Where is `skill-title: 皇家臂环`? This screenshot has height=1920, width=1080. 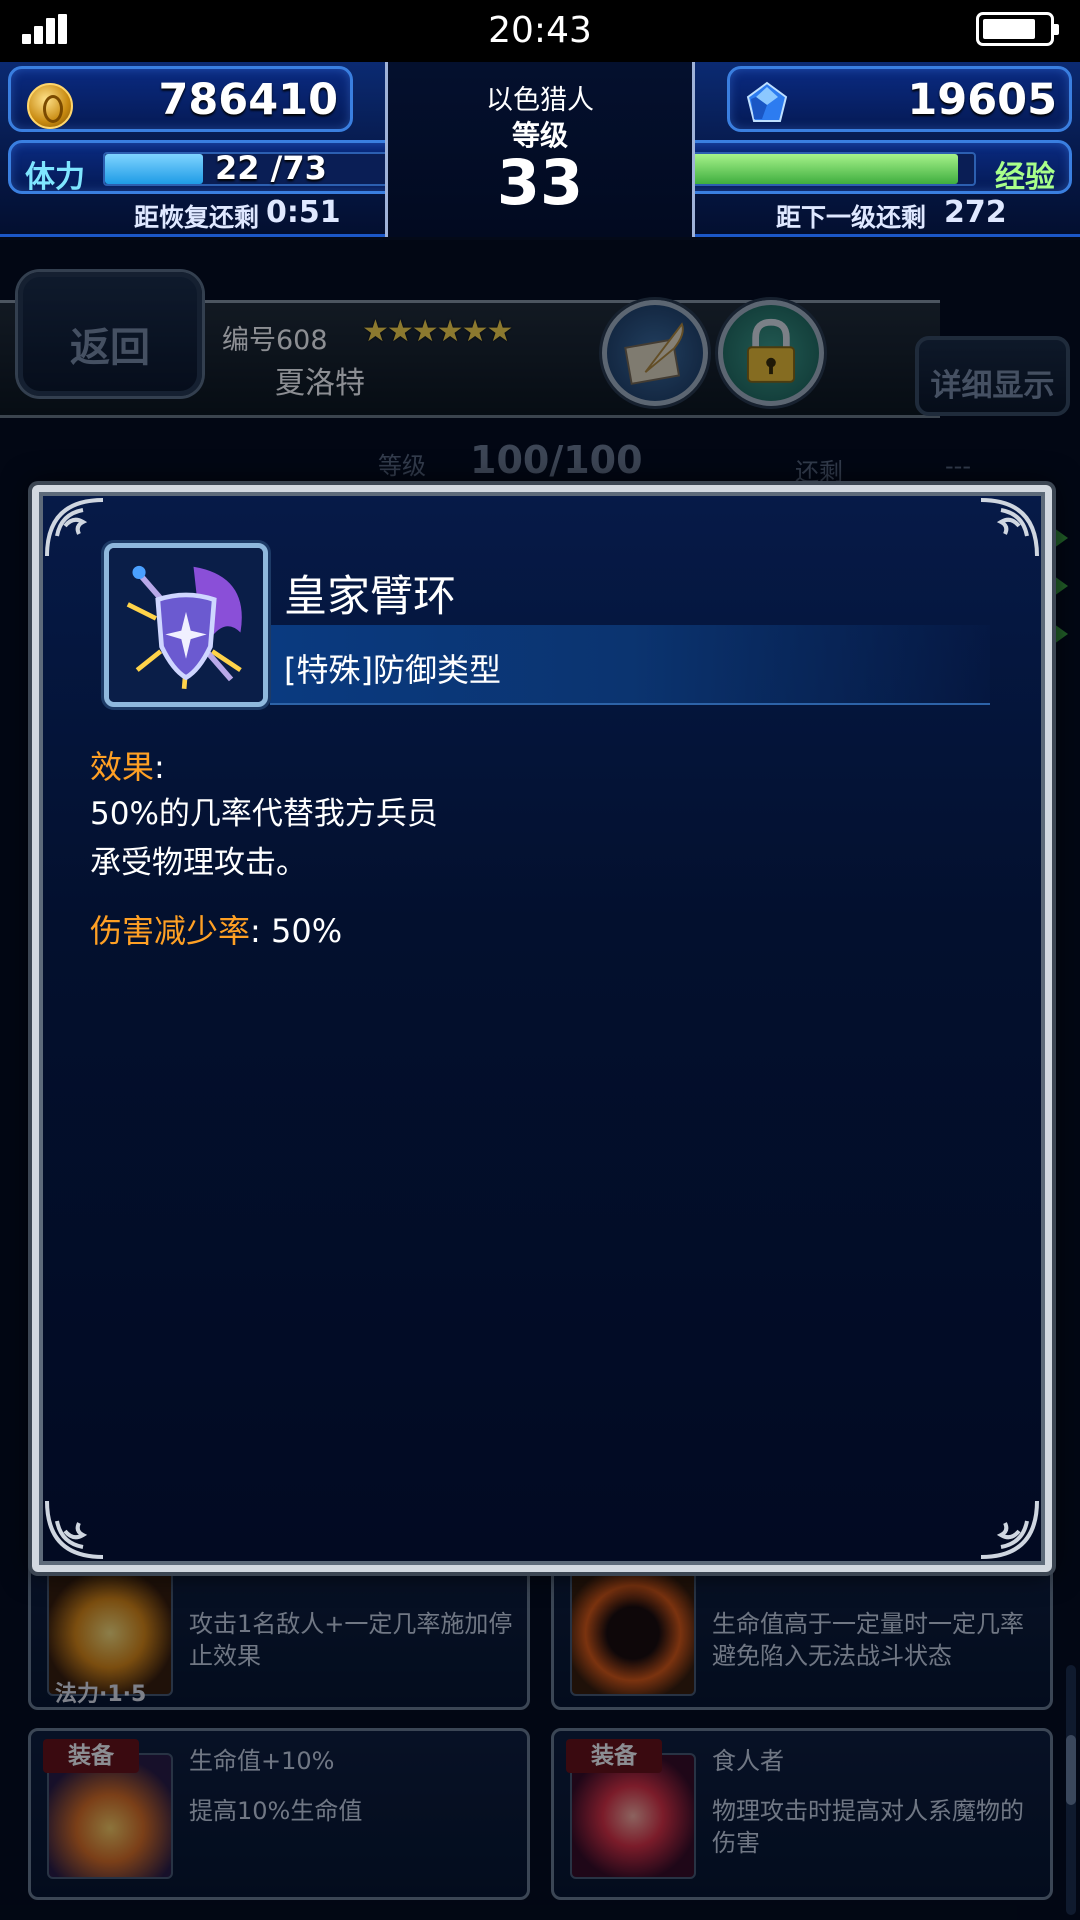 skill-title: 皇家臂环 is located at coordinates (370, 597).